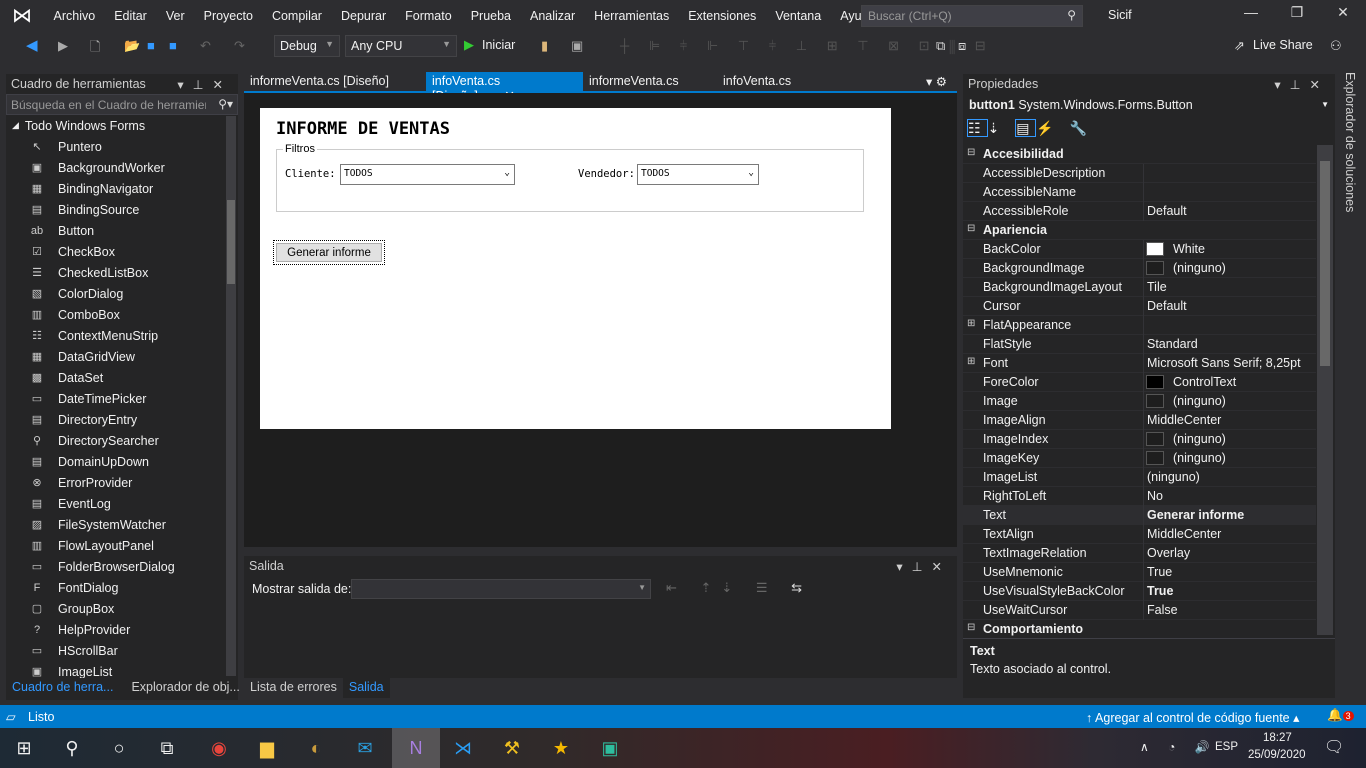  I want to click on property-value: Overlay, so click(1168, 553).